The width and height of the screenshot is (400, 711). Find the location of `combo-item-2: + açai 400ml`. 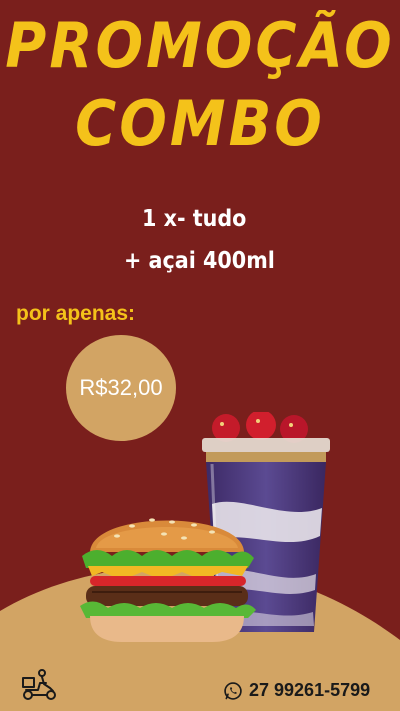

combo-item-2: + açai 400ml is located at coordinates (199, 261).